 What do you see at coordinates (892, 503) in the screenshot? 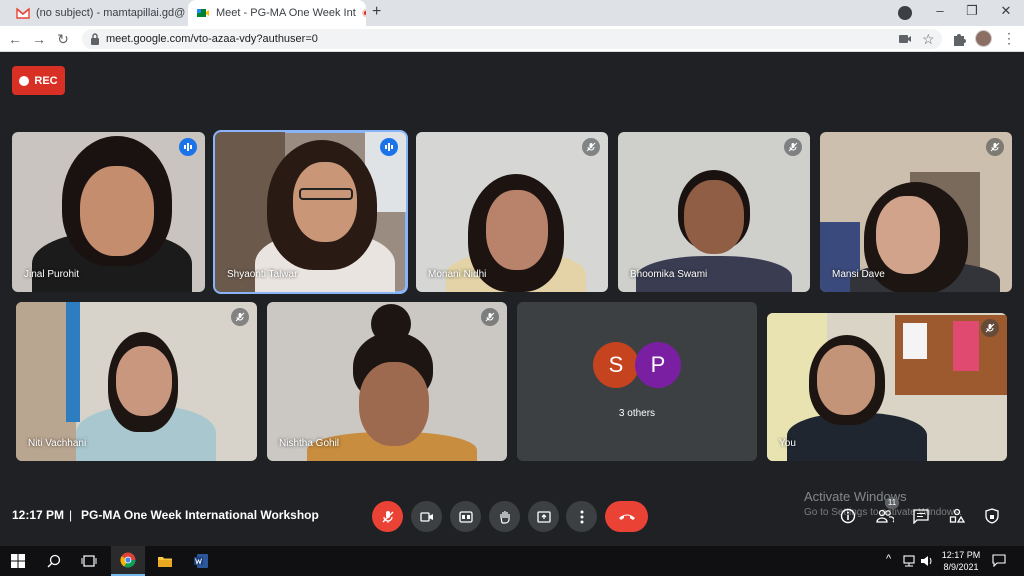
I see `participant-count-badge: 11` at bounding box center [892, 503].